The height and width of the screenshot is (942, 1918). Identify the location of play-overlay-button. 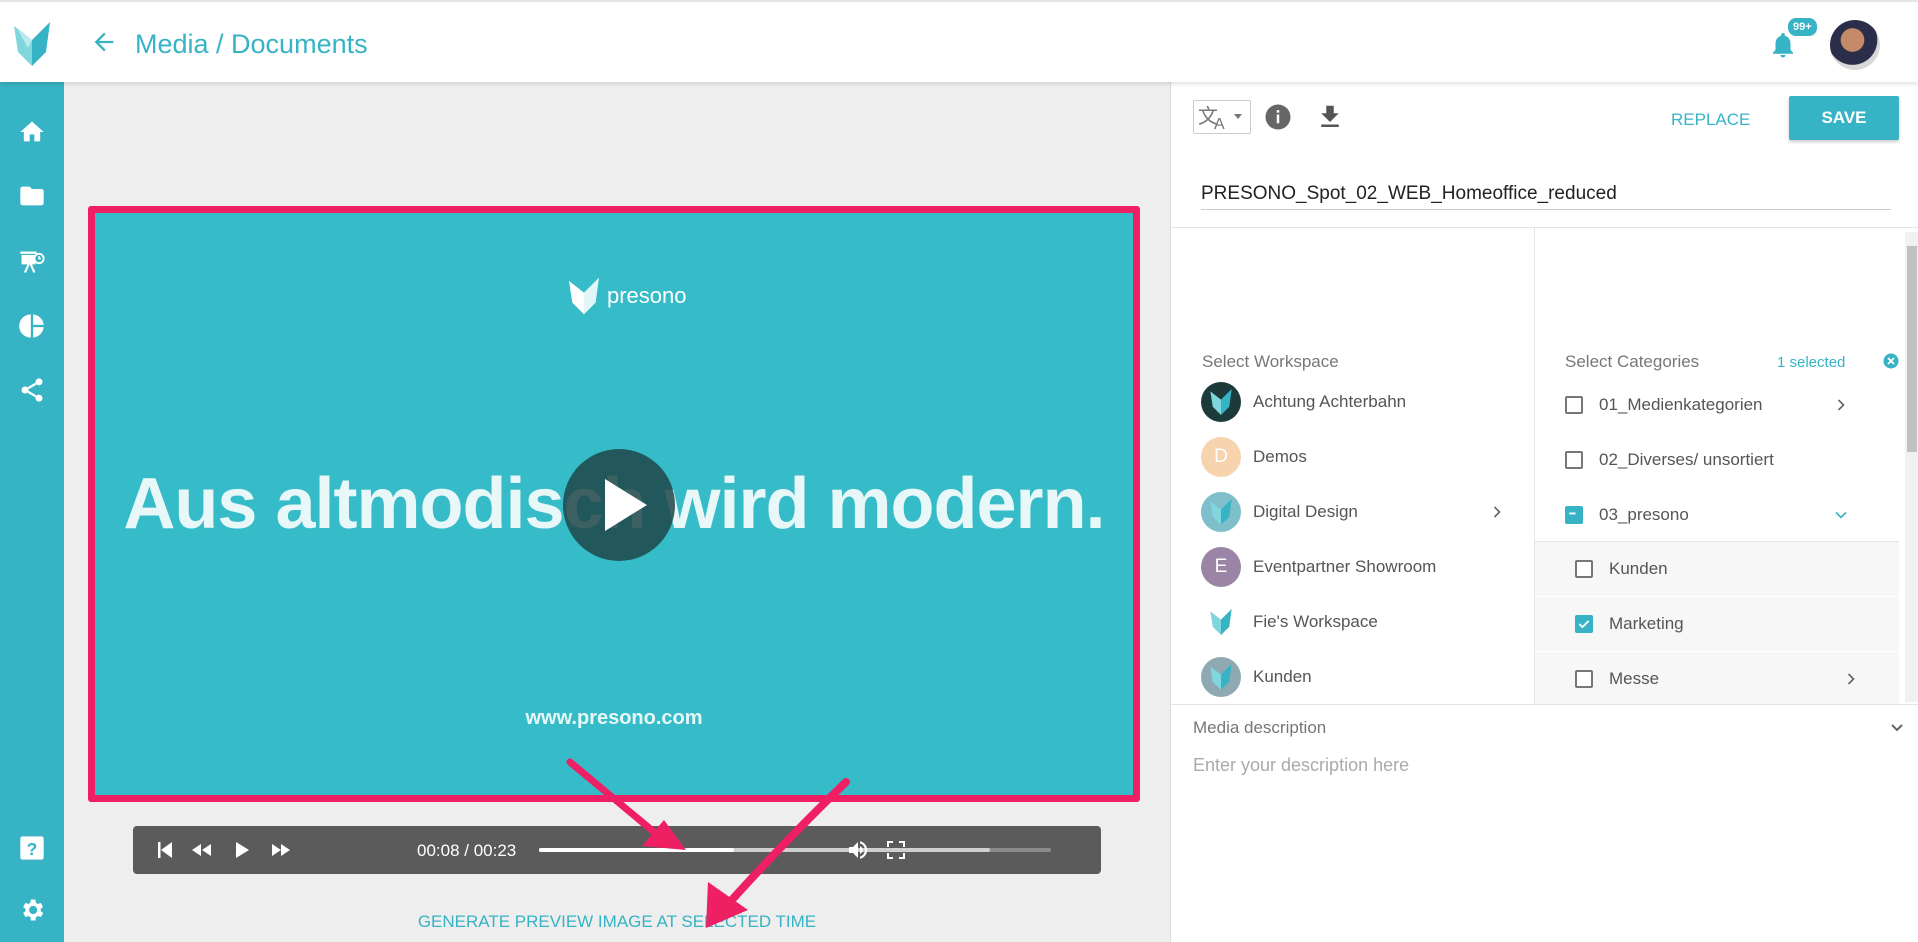
(619, 505).